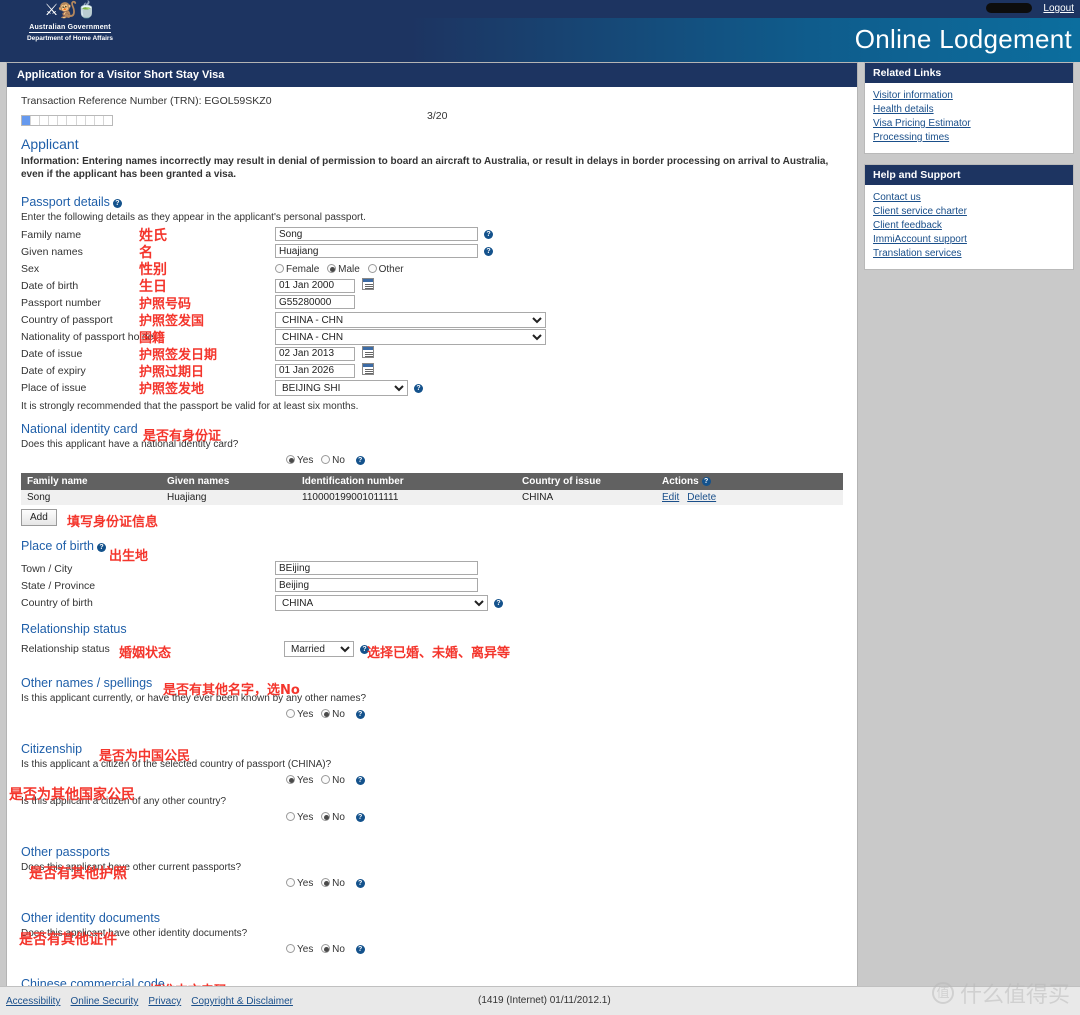  I want to click on footer-link-online-security: Online Security, so click(105, 1001).